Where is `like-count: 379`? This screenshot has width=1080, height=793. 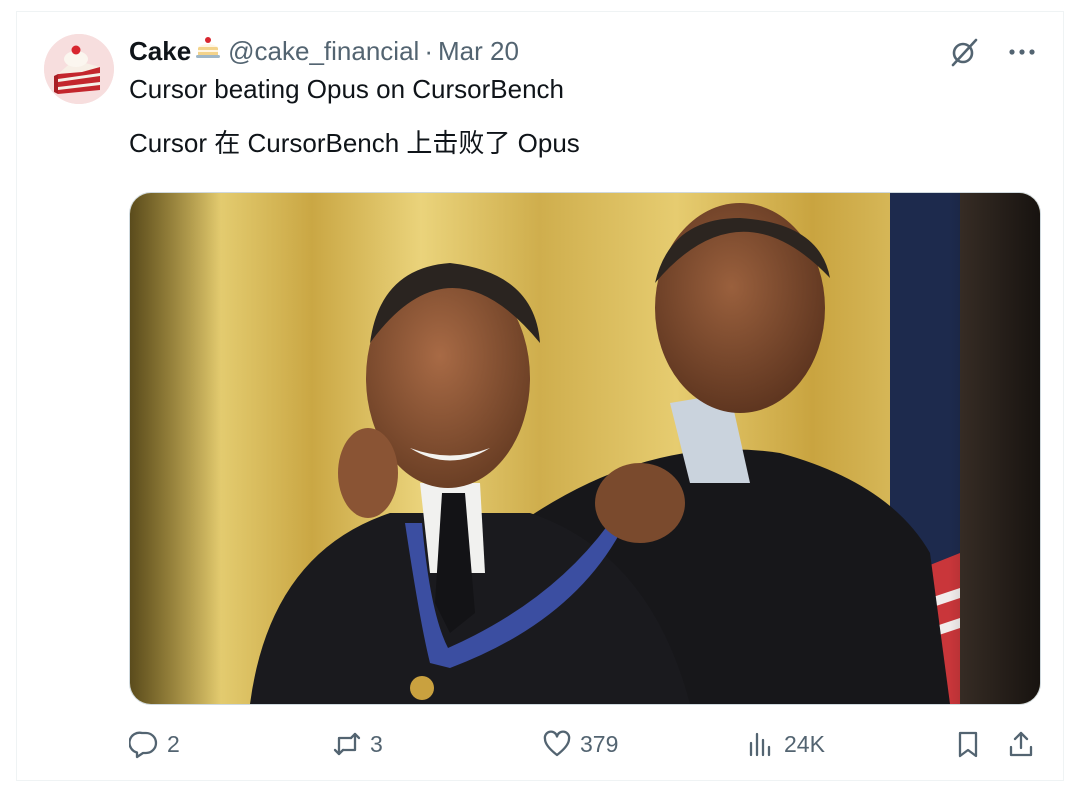 like-count: 379 is located at coordinates (599, 743).